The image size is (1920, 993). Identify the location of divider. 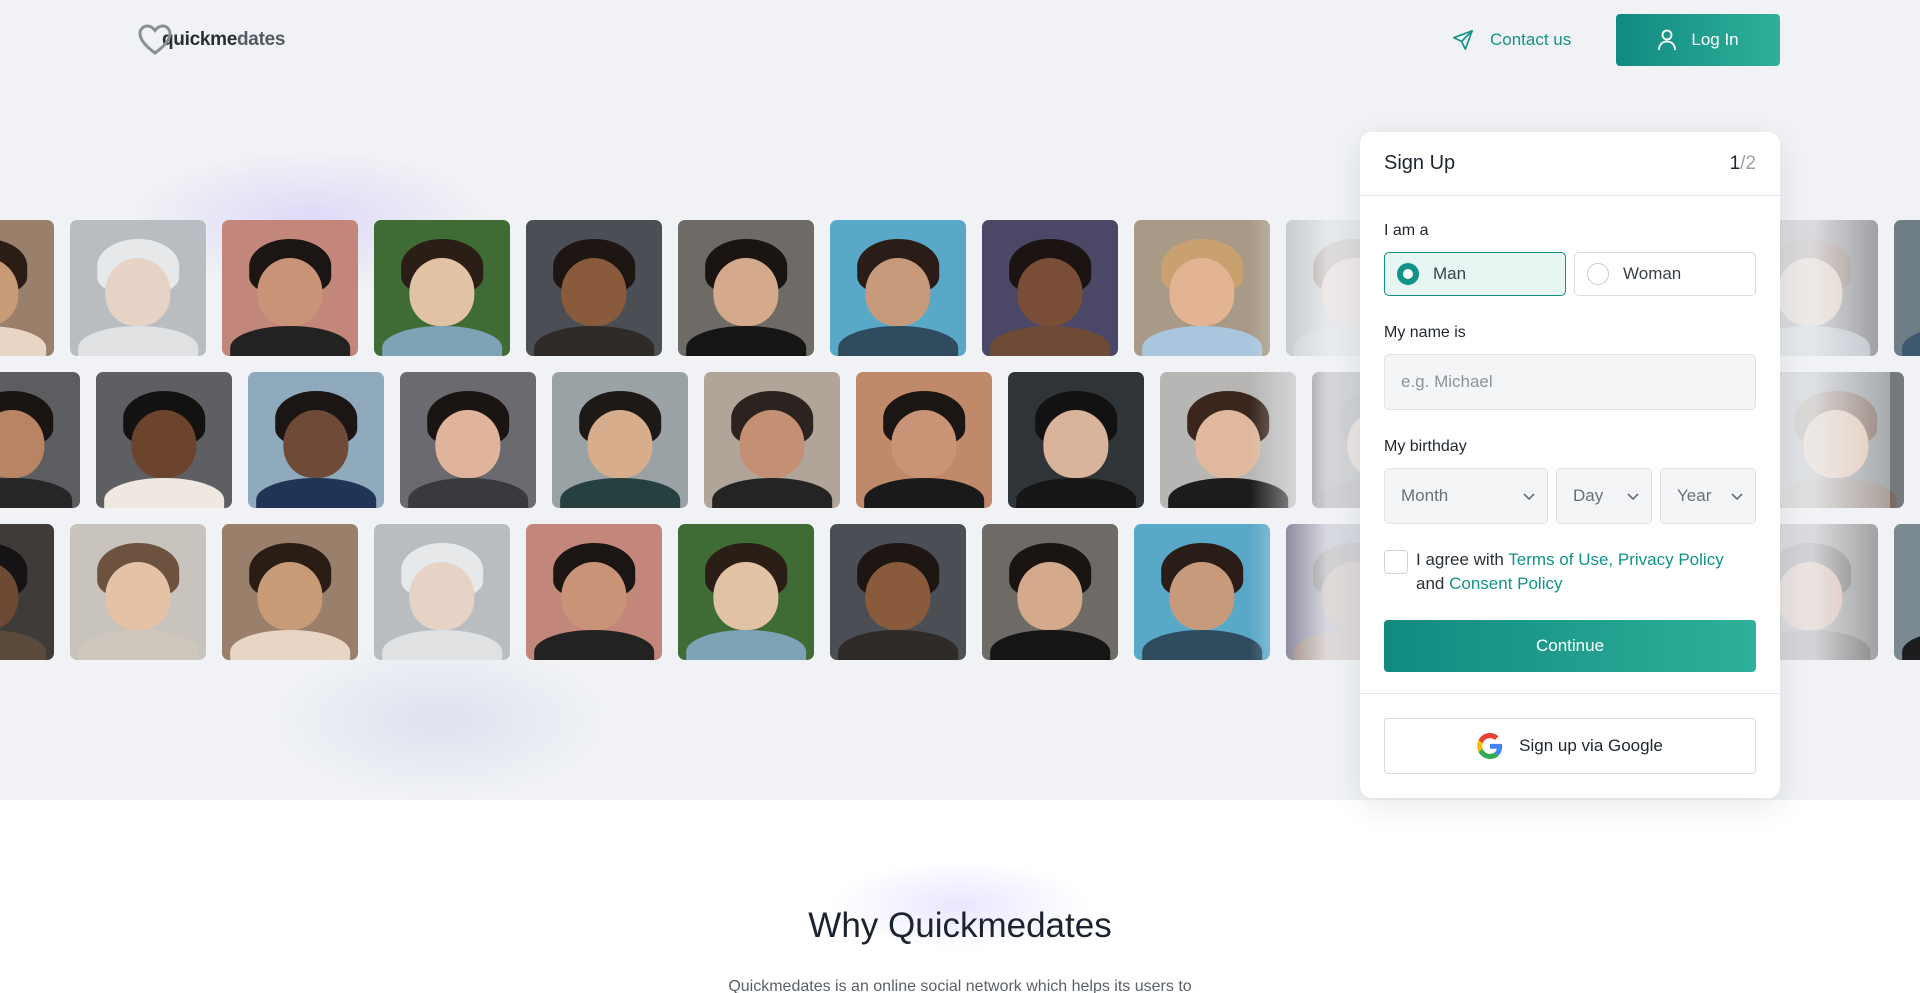
(1570, 693).